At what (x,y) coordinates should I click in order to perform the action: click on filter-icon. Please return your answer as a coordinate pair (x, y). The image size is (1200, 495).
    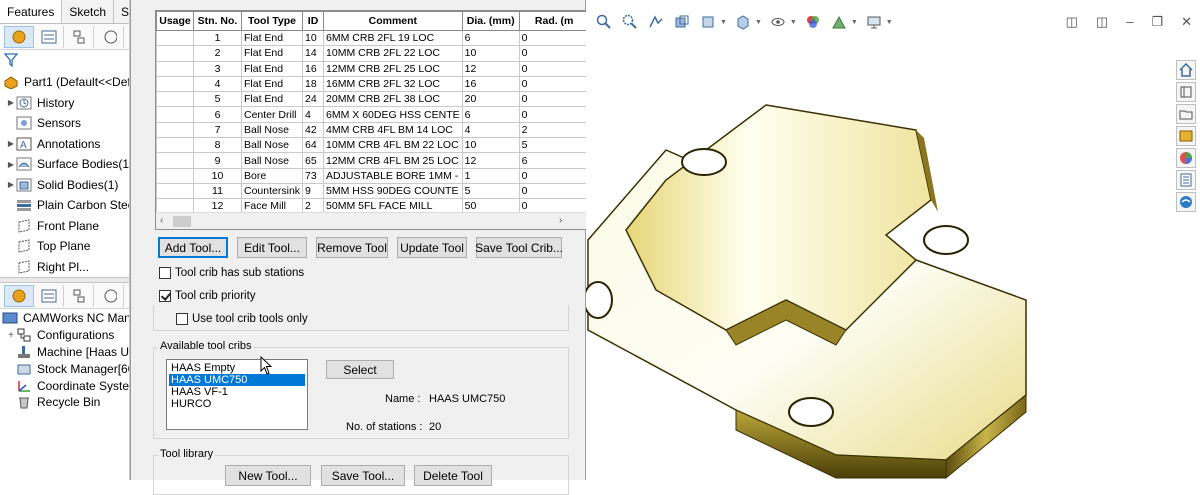
    Looking at the image, I should click on (11, 60).